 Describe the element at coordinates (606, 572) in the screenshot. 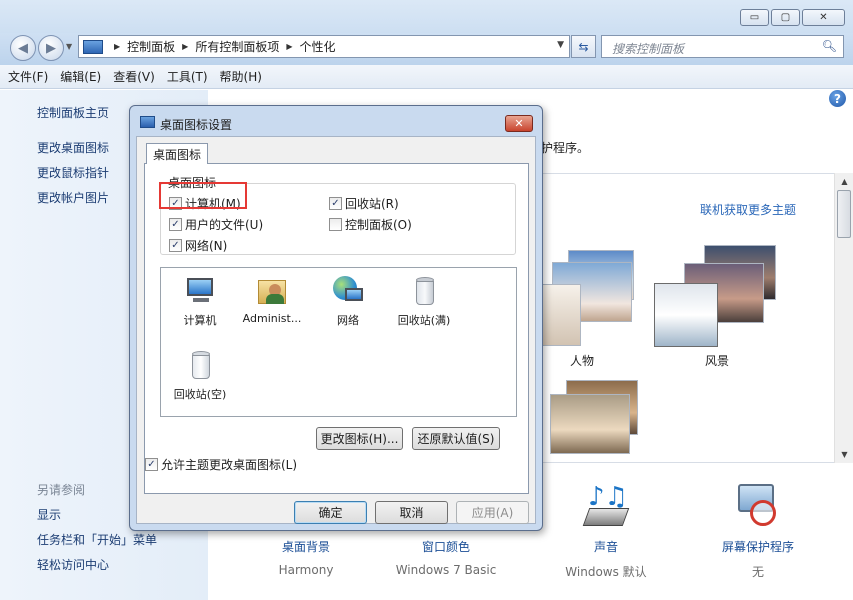

I see `sounds-value: Windows 默认` at that location.